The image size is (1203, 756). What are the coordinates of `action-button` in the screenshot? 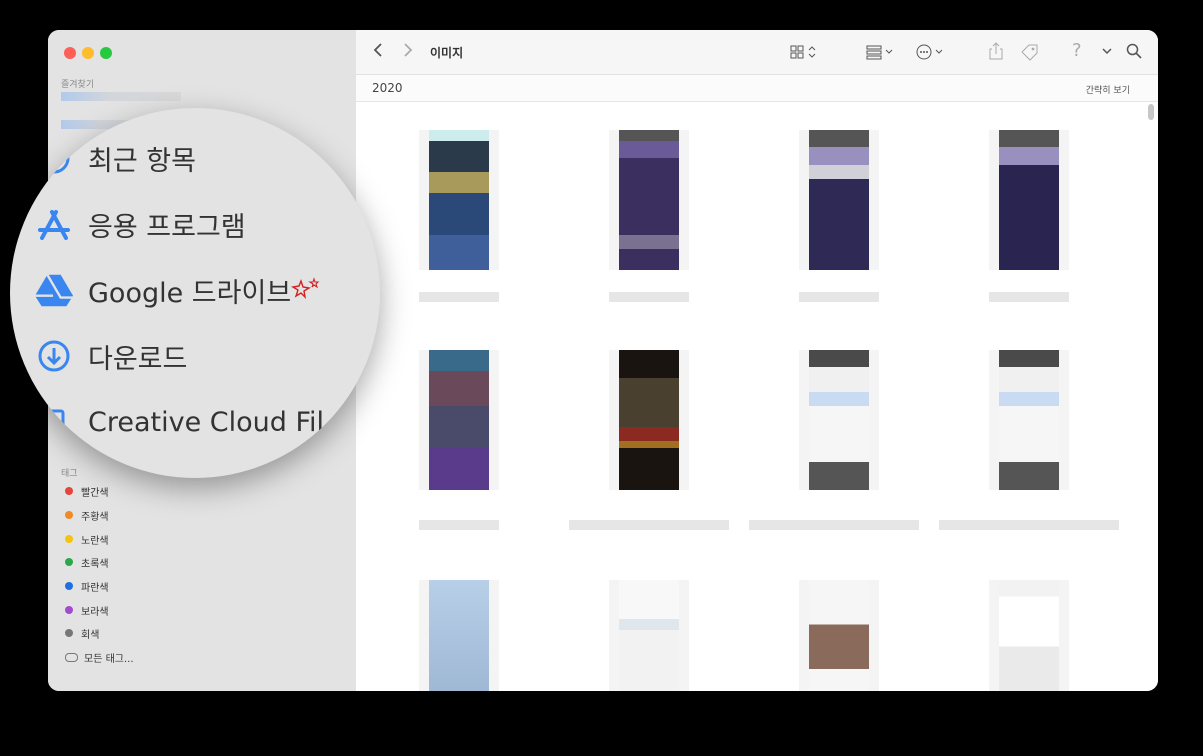 It's located at (931, 54).